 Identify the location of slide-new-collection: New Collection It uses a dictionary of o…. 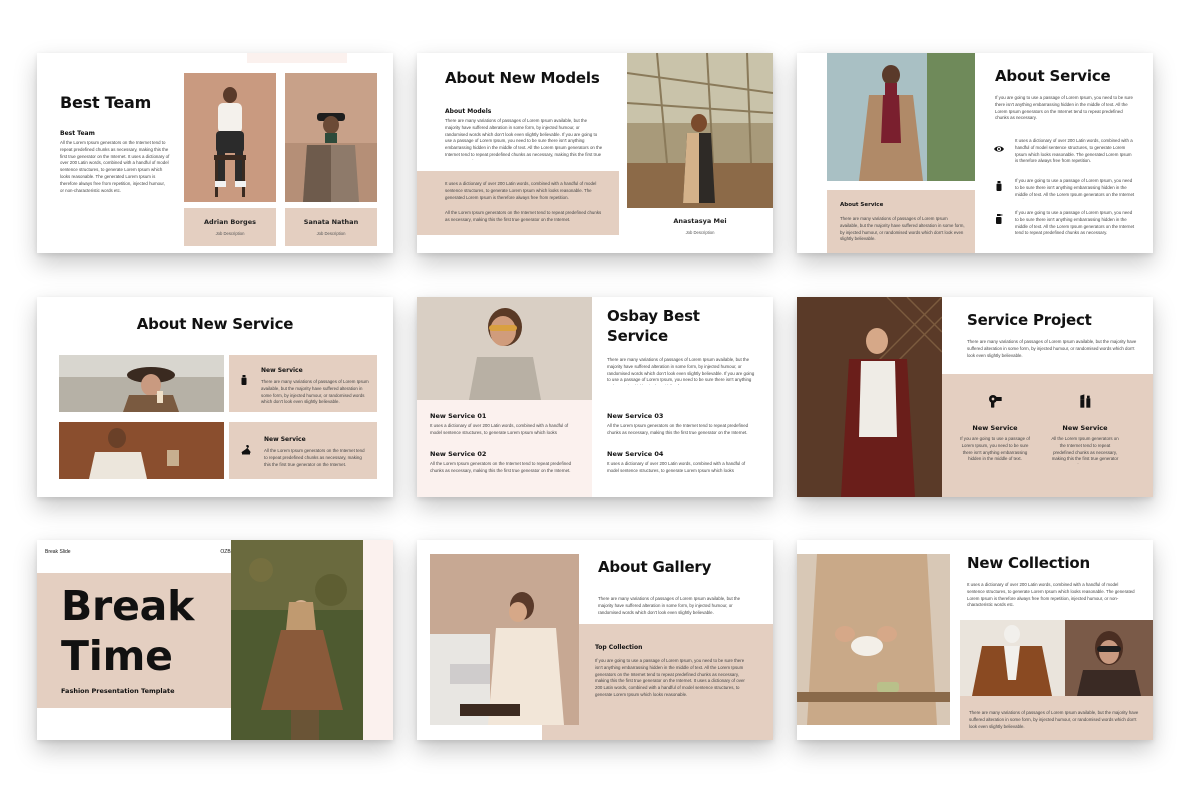
(975, 640).